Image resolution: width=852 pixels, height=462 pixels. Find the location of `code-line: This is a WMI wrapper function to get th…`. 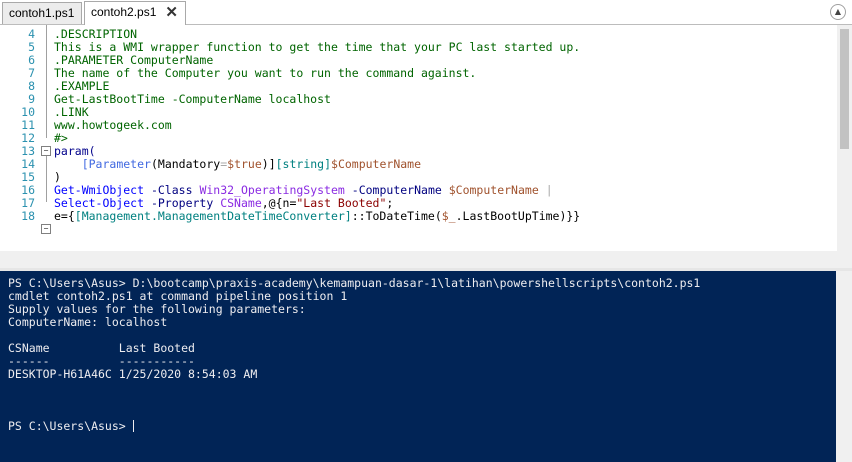

code-line: This is a WMI wrapper function to get th… is located at coordinates (317, 47).